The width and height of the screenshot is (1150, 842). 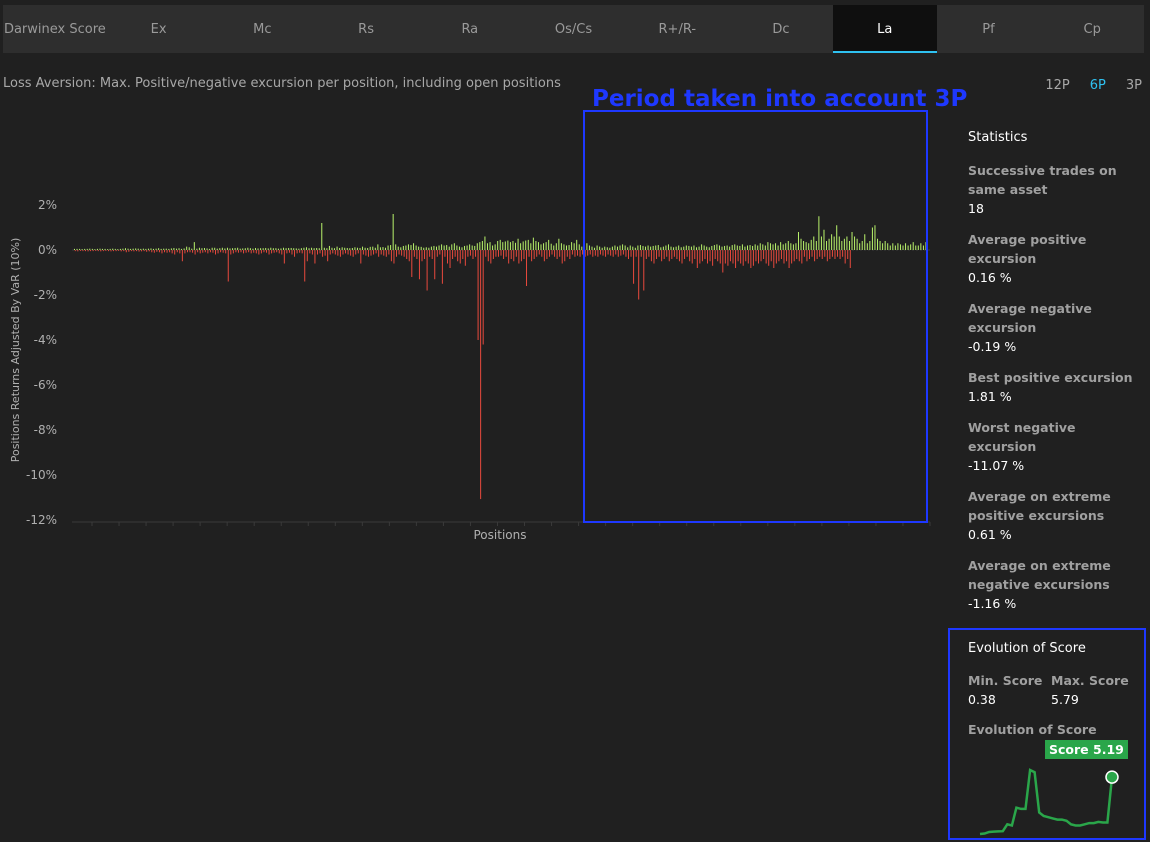 I want to click on tab-dc: Dc, so click(x=781, y=29).